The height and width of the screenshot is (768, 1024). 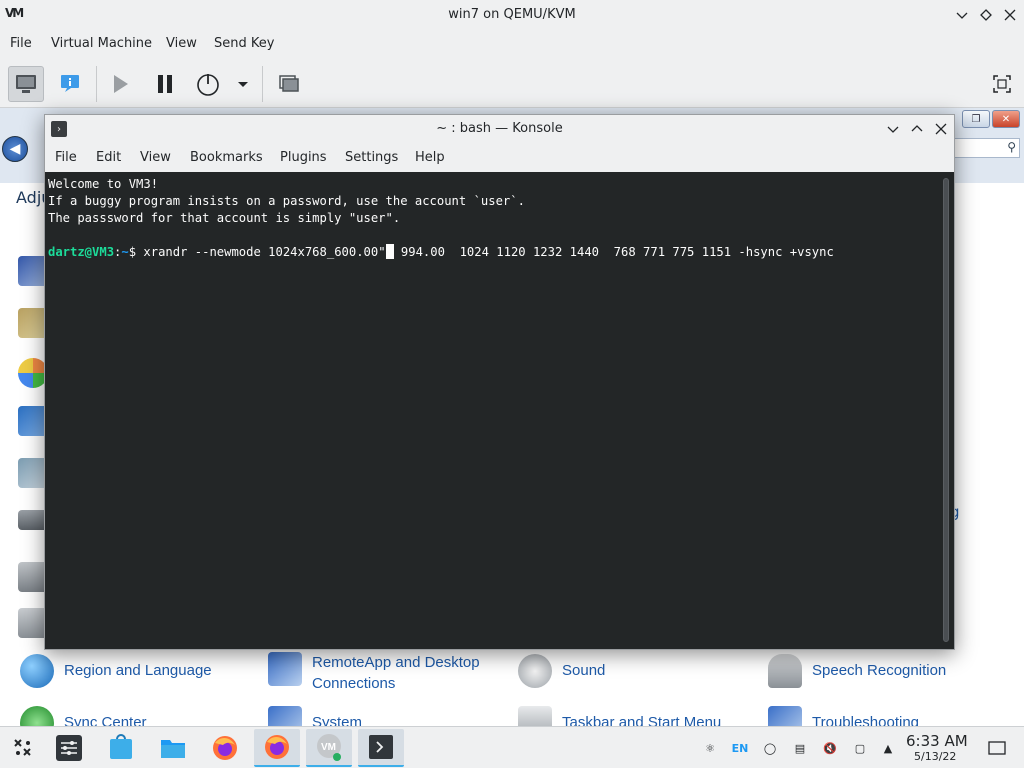 What do you see at coordinates (642, 720) in the screenshot?
I see `item-label: Taskbar and Start Menu` at bounding box center [642, 720].